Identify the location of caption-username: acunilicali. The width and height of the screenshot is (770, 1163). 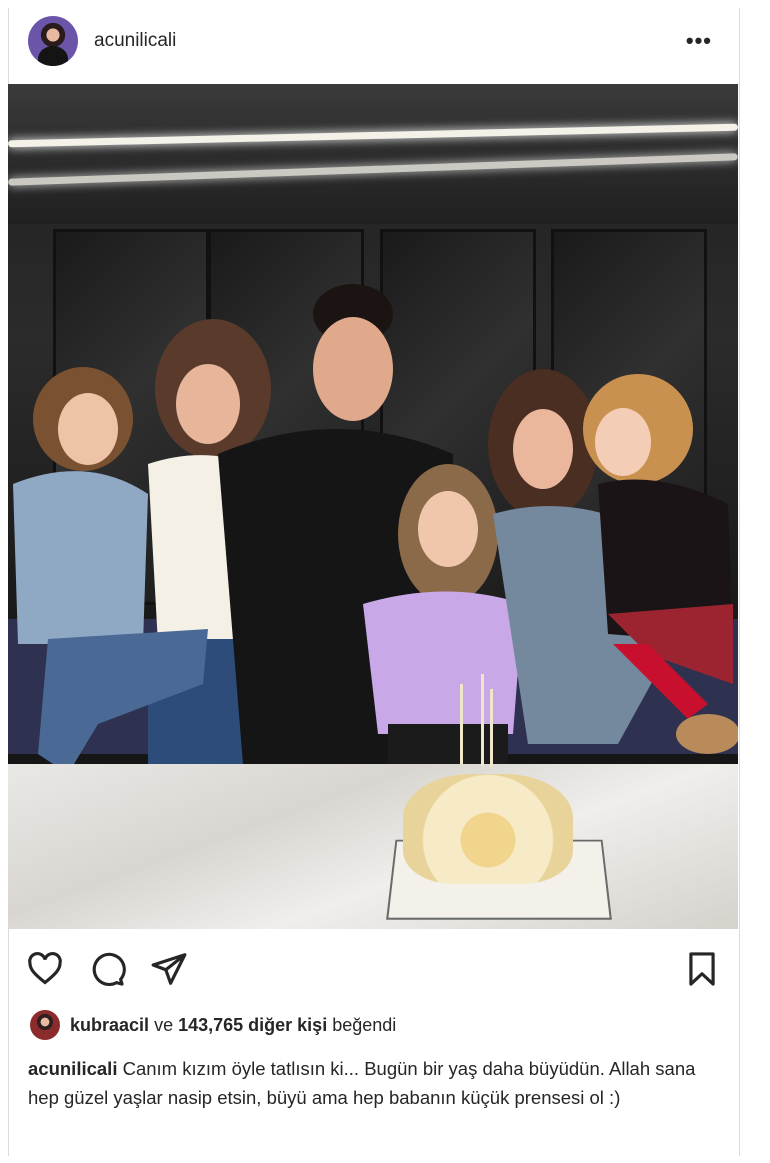
(72, 1068).